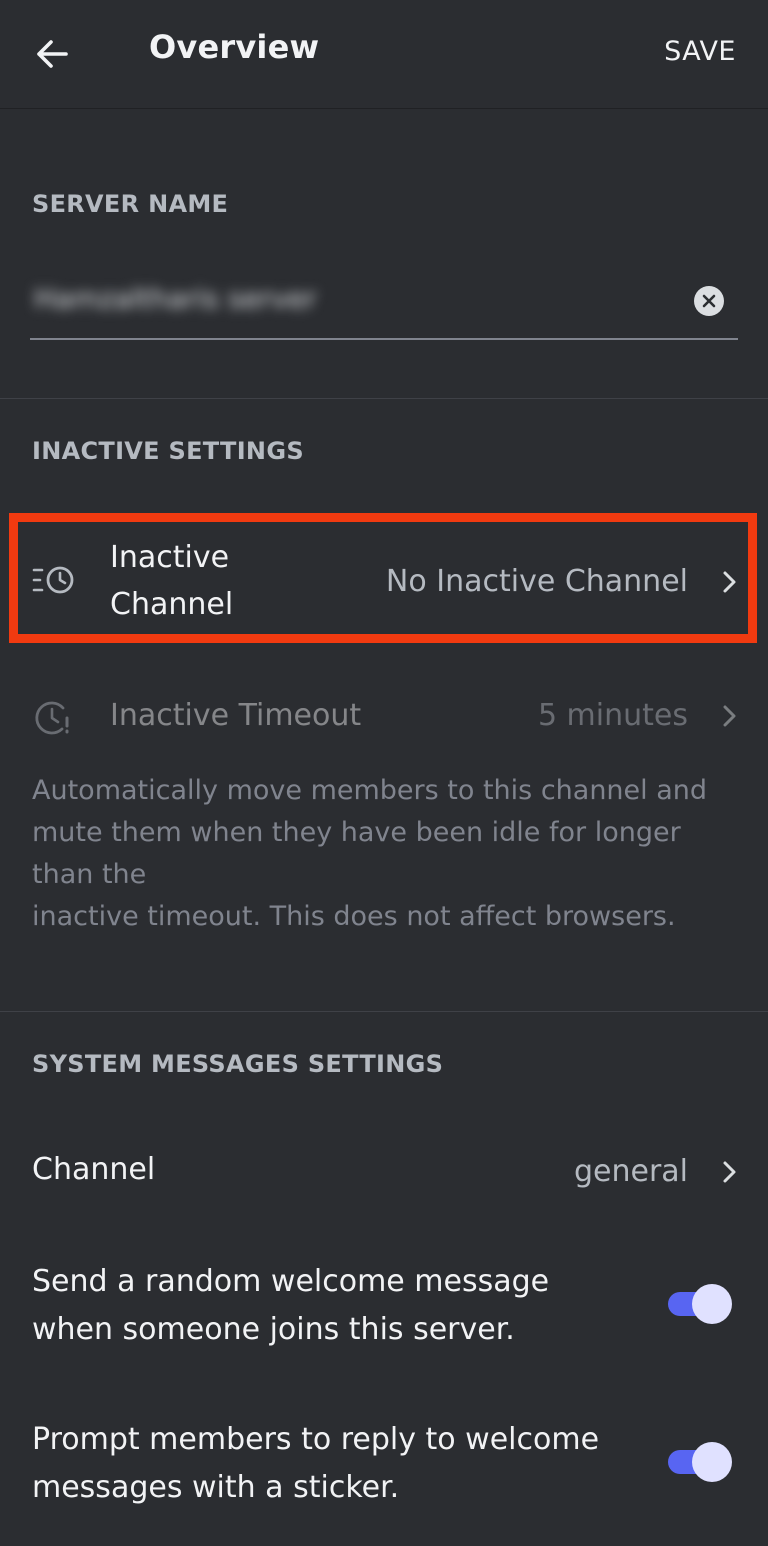 The image size is (768, 1546). Describe the element at coordinates (238, 1064) in the screenshot. I see `system-messages-section-label: SYSTEM MESSAGES SETTINGS` at that location.